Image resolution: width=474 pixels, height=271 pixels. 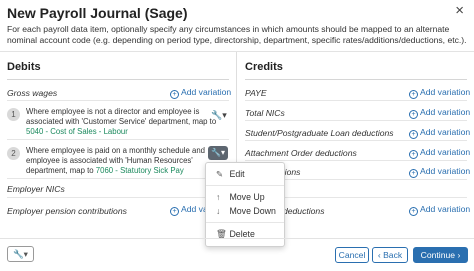 What do you see at coordinates (97, 13) in the screenshot?
I see `dialog-title: New Payroll Journal (Sage)` at bounding box center [97, 13].